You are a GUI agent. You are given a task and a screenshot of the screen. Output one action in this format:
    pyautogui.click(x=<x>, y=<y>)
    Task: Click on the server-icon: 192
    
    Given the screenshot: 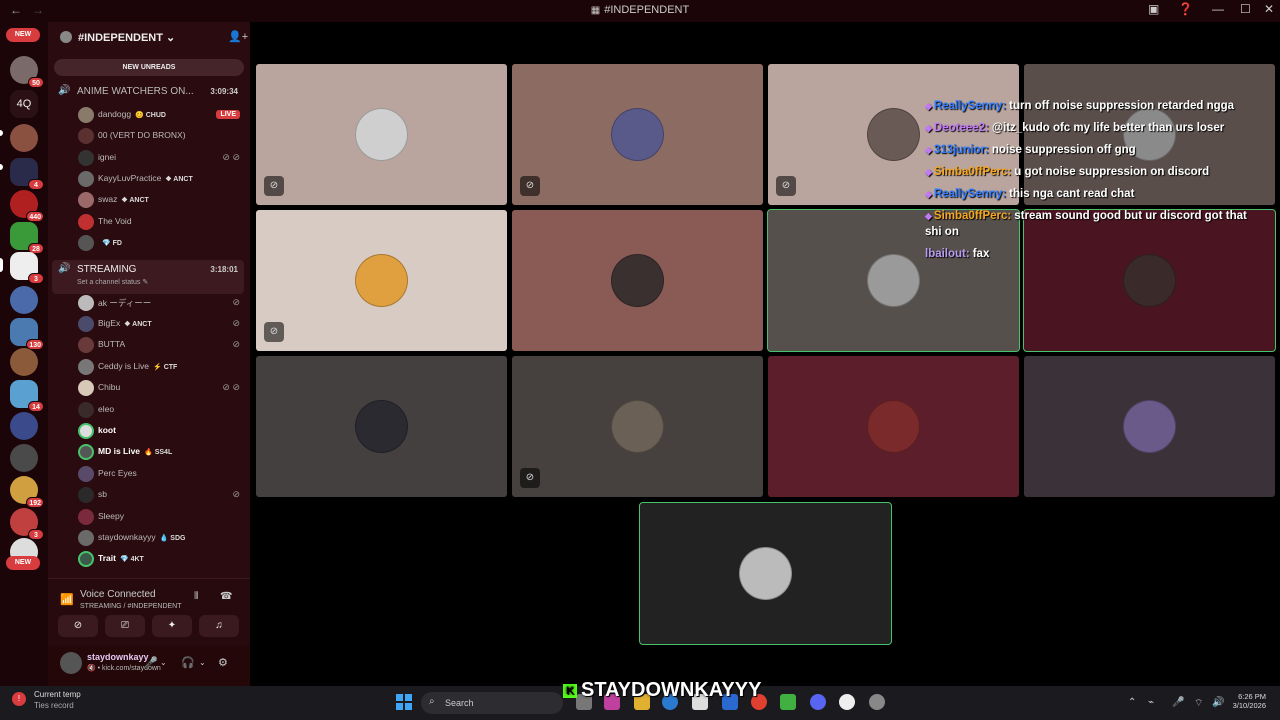 What is the action you would take?
    pyautogui.click(x=27, y=492)
    